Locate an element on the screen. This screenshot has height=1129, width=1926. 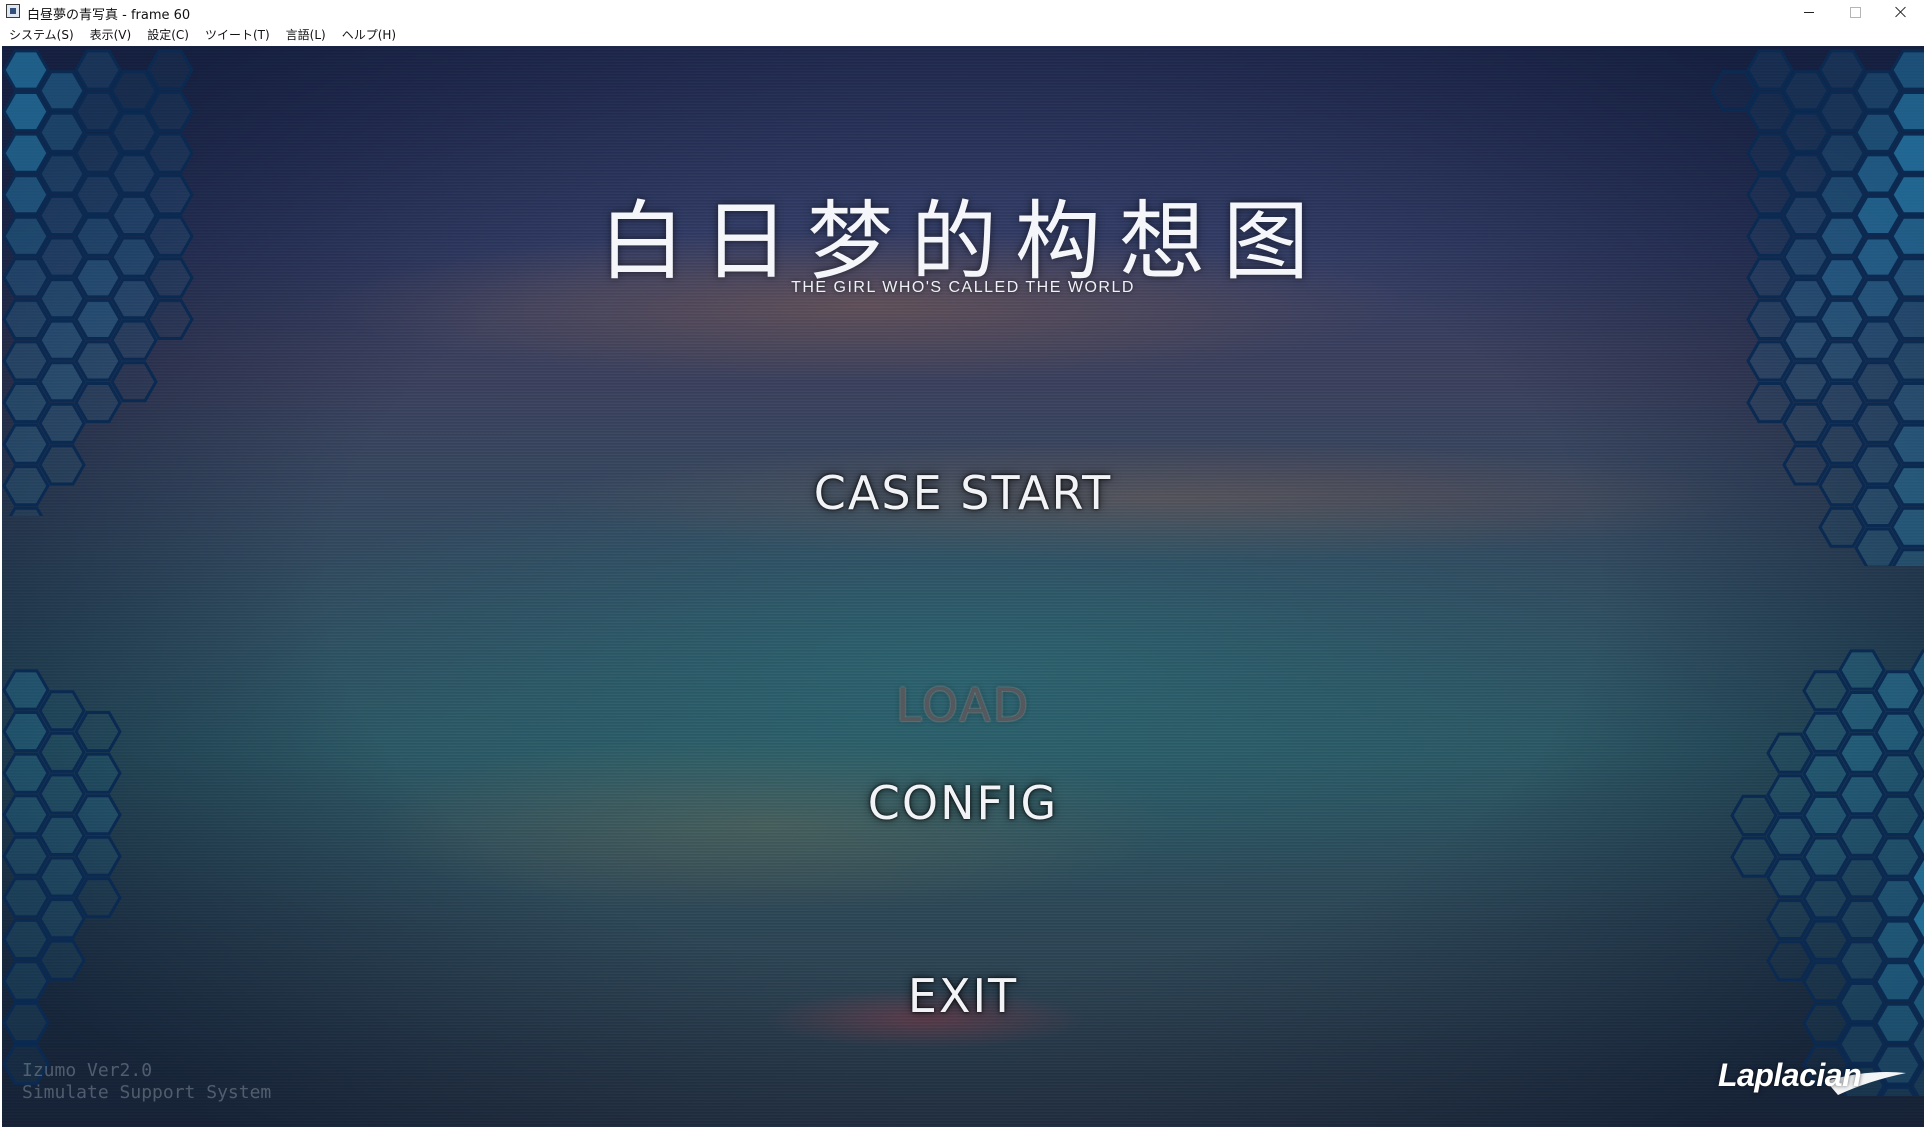
menu-language: 言語(L) is located at coordinates (305, 35).